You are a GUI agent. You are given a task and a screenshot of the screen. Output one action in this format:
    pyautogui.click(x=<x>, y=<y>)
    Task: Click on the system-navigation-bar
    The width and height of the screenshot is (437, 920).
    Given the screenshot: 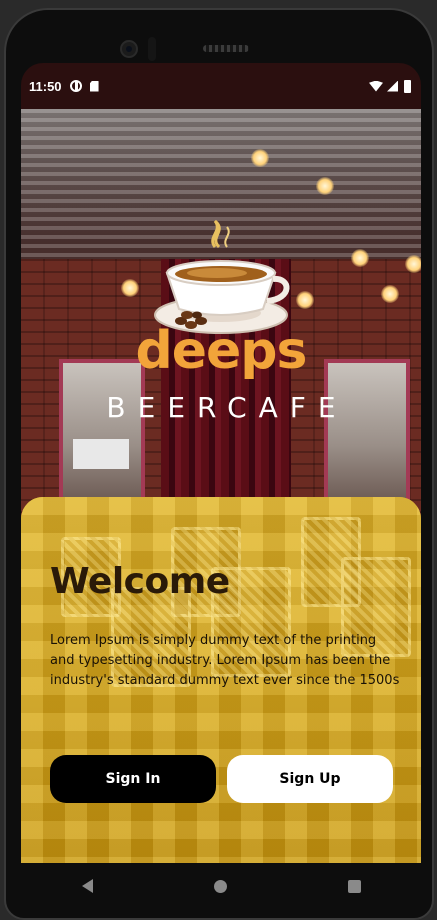 What is the action you would take?
    pyautogui.click(x=221, y=886)
    